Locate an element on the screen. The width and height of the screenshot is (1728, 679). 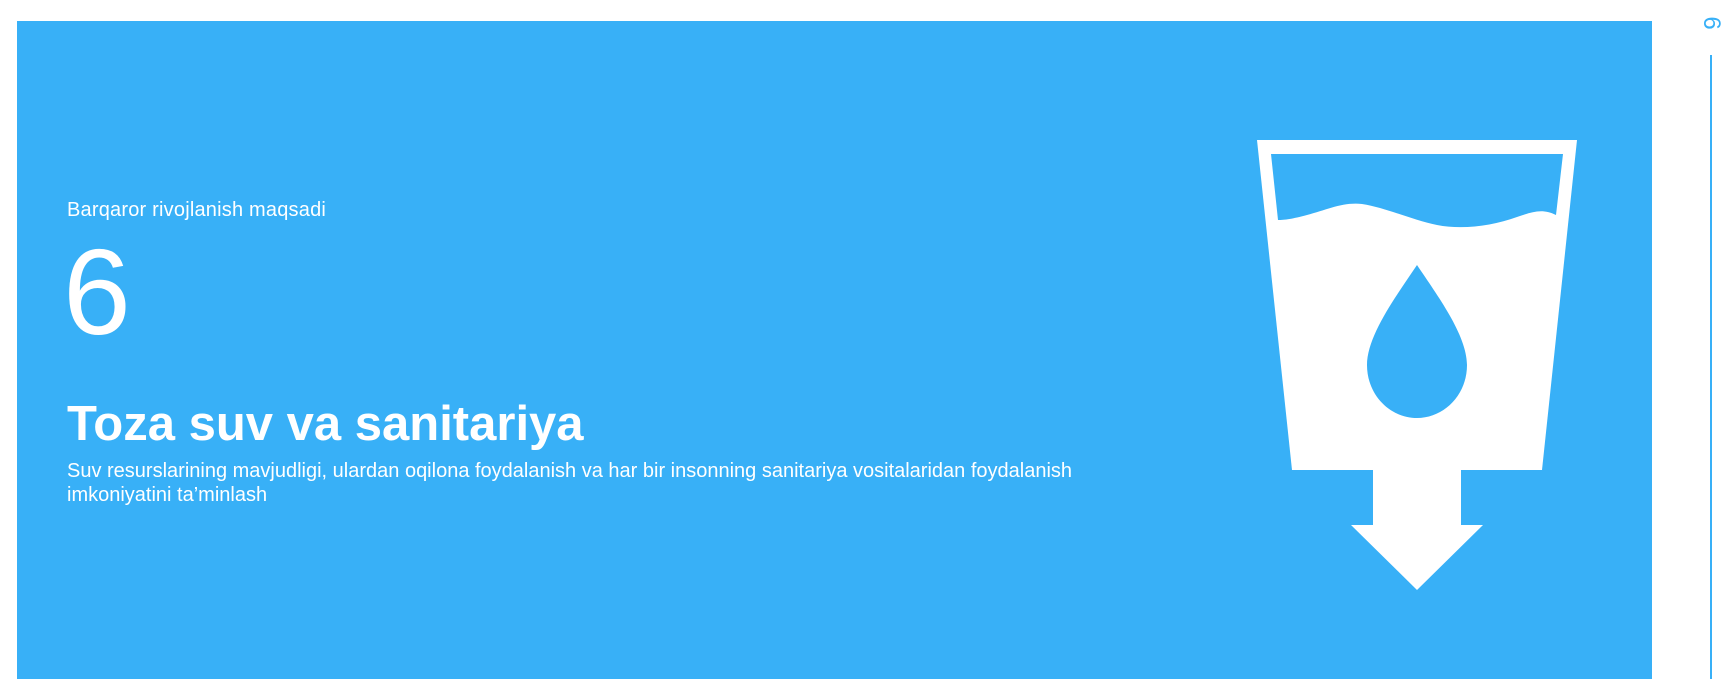
side-scroll-line is located at coordinates (1711, 367).